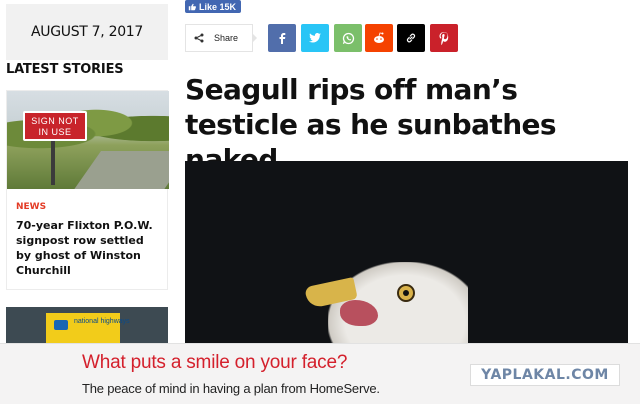 Image resolution: width=640 pixels, height=404 pixels. I want to click on story-card-2: national highways, so click(87, 327).